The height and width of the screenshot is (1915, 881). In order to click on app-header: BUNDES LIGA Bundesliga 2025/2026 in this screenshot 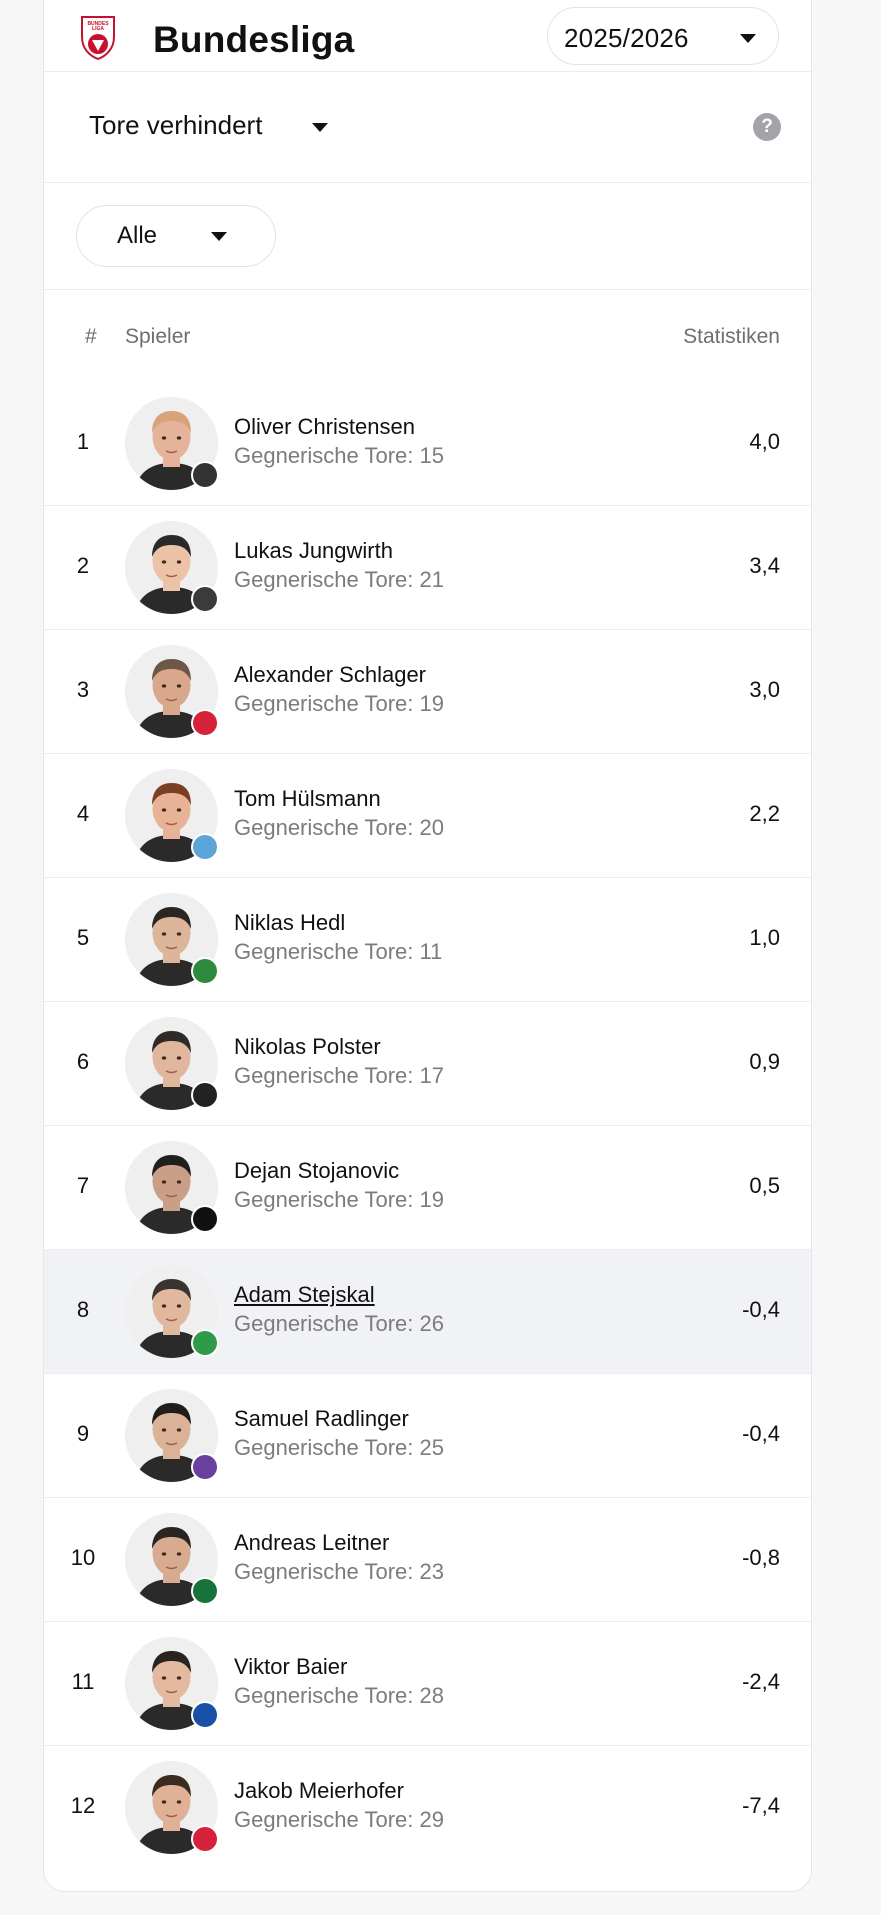, I will do `click(427, 36)`.